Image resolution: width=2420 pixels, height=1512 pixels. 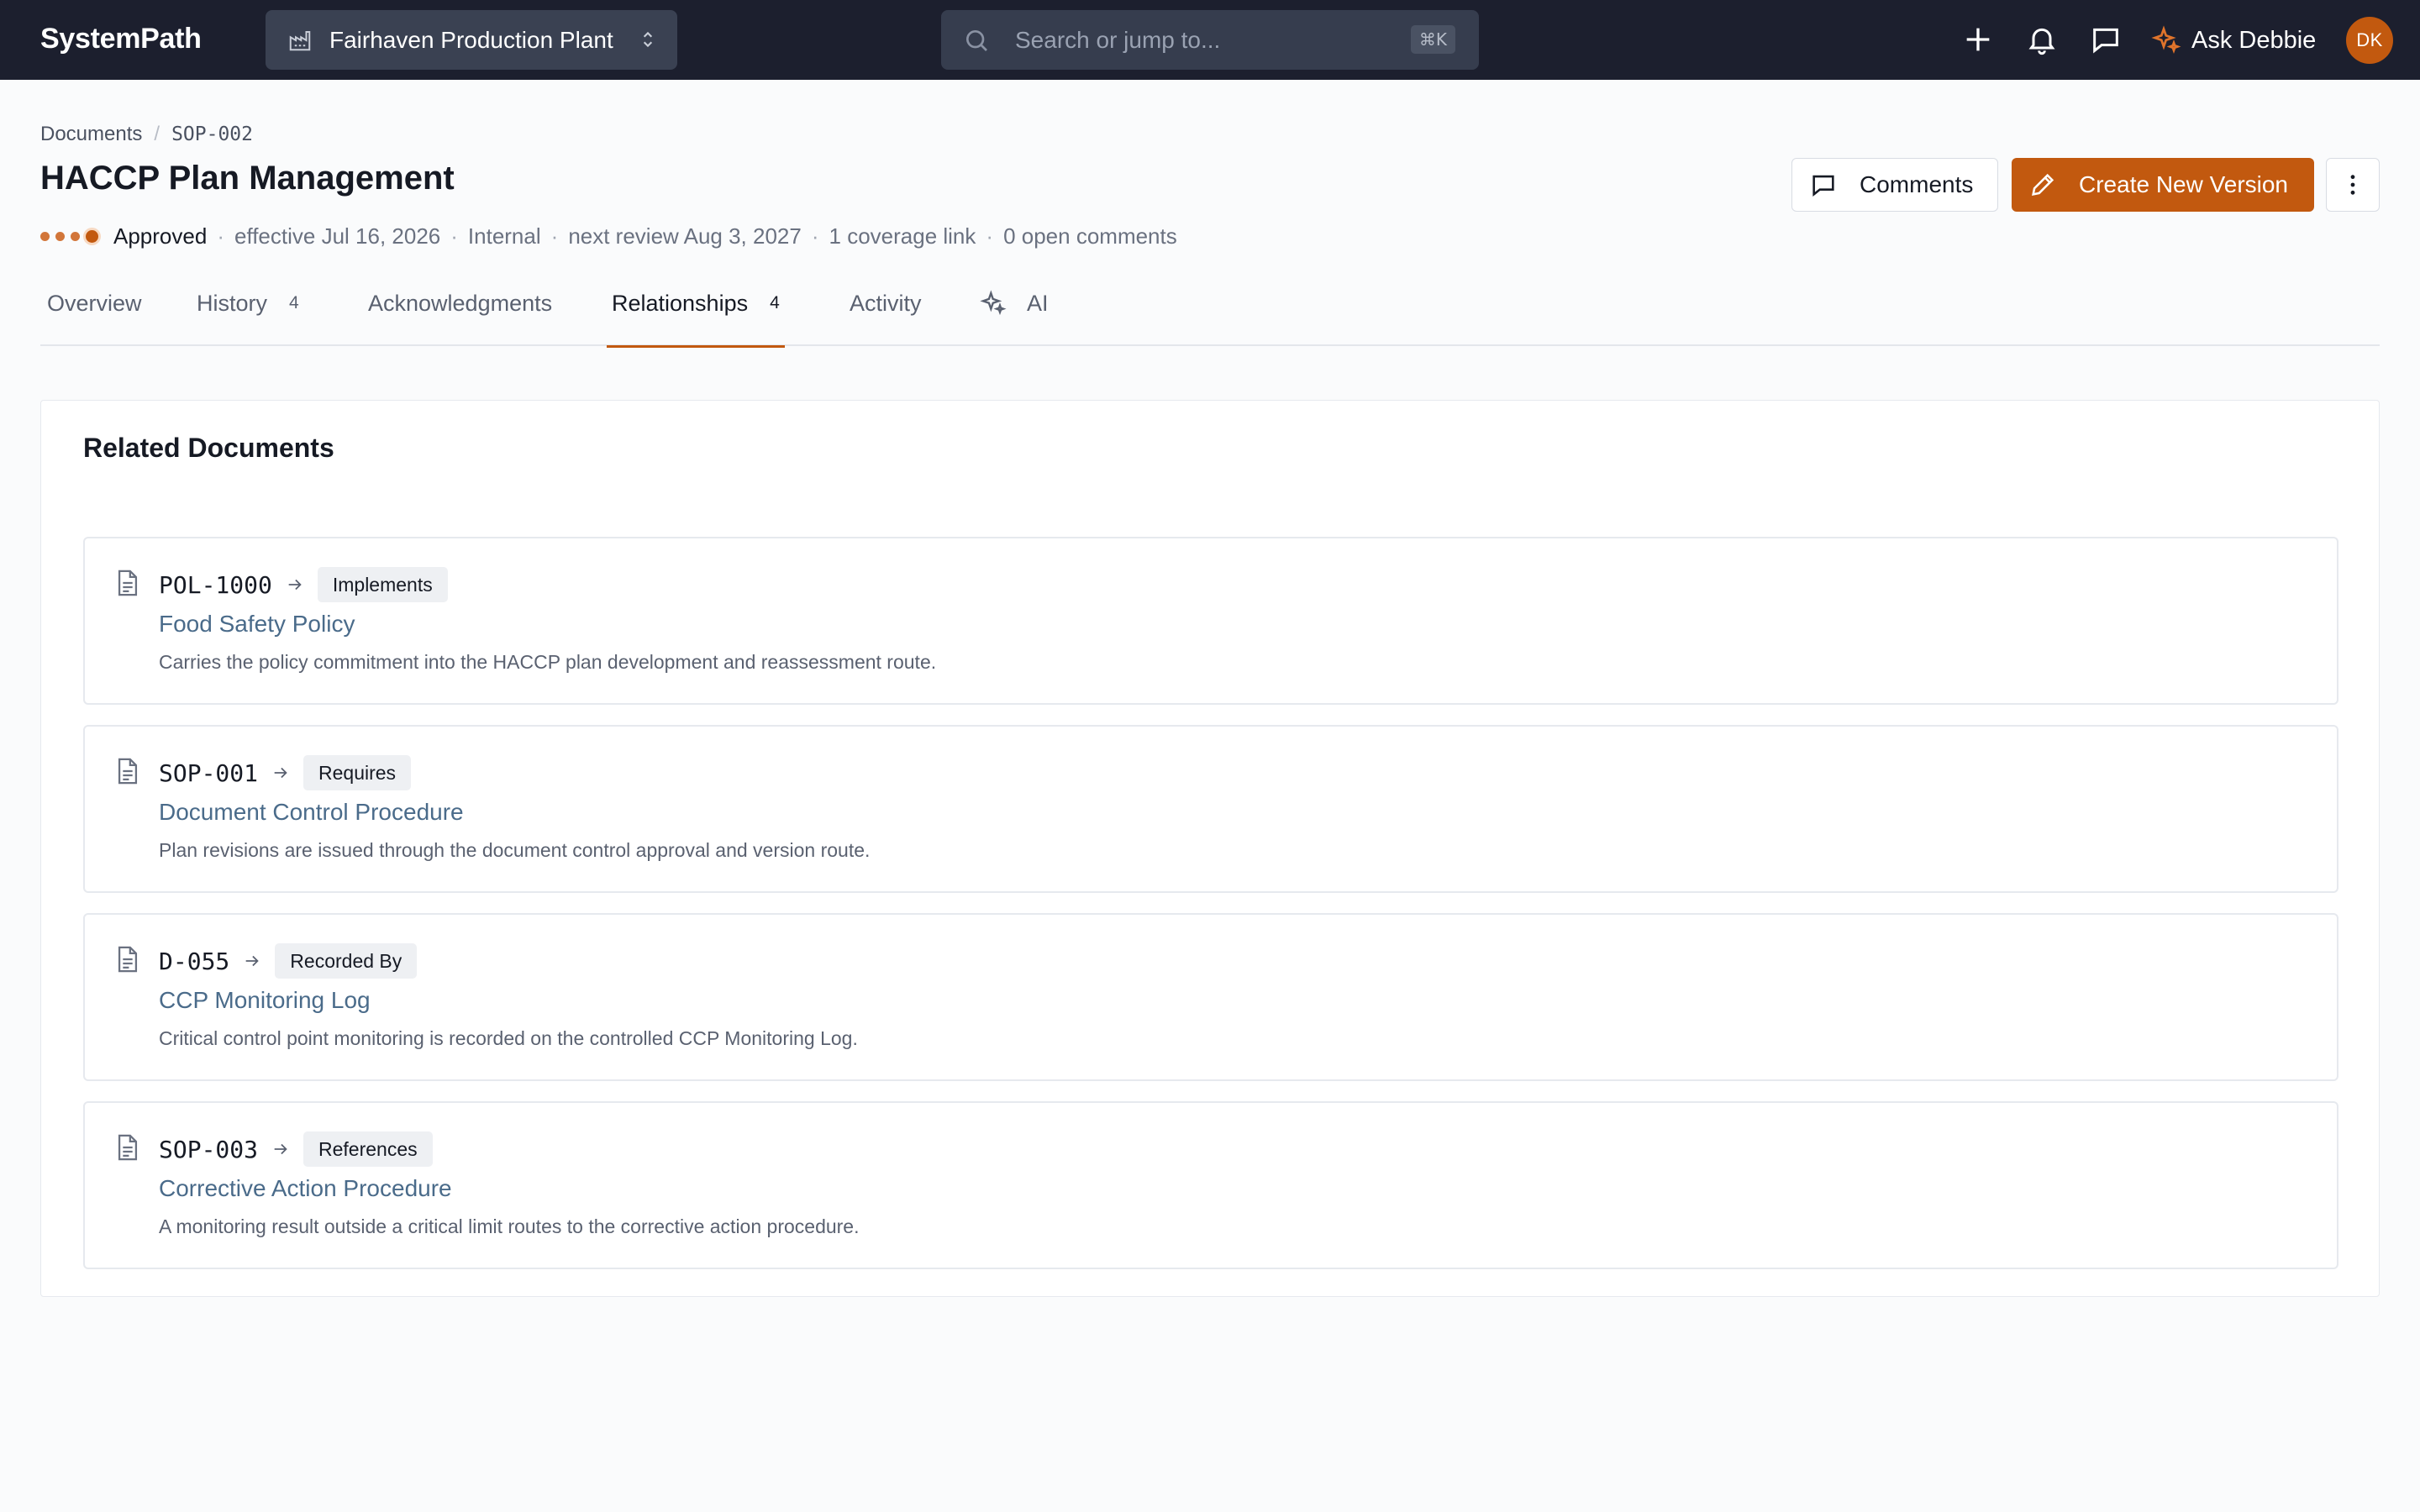 I want to click on document-code: SOP-001, so click(x=209, y=773).